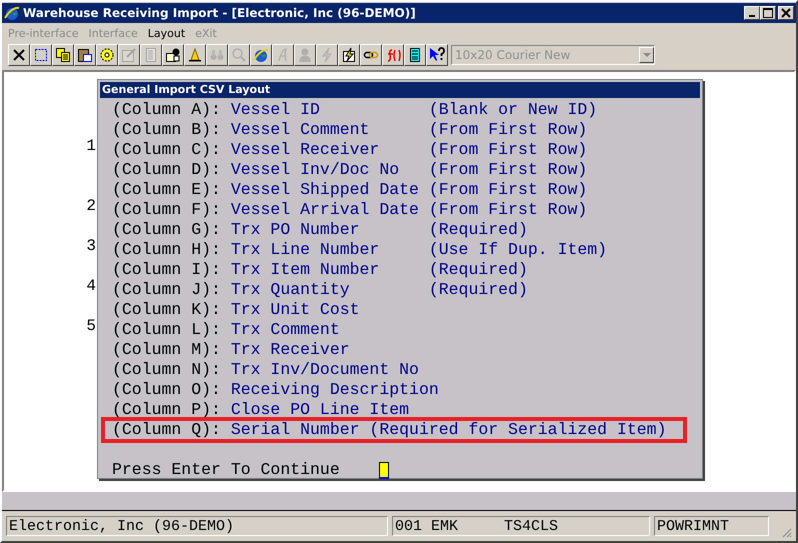 Image resolution: width=798 pixels, height=543 pixels. What do you see at coordinates (167, 190) in the screenshot?
I see `column-label: (Column E):` at bounding box center [167, 190].